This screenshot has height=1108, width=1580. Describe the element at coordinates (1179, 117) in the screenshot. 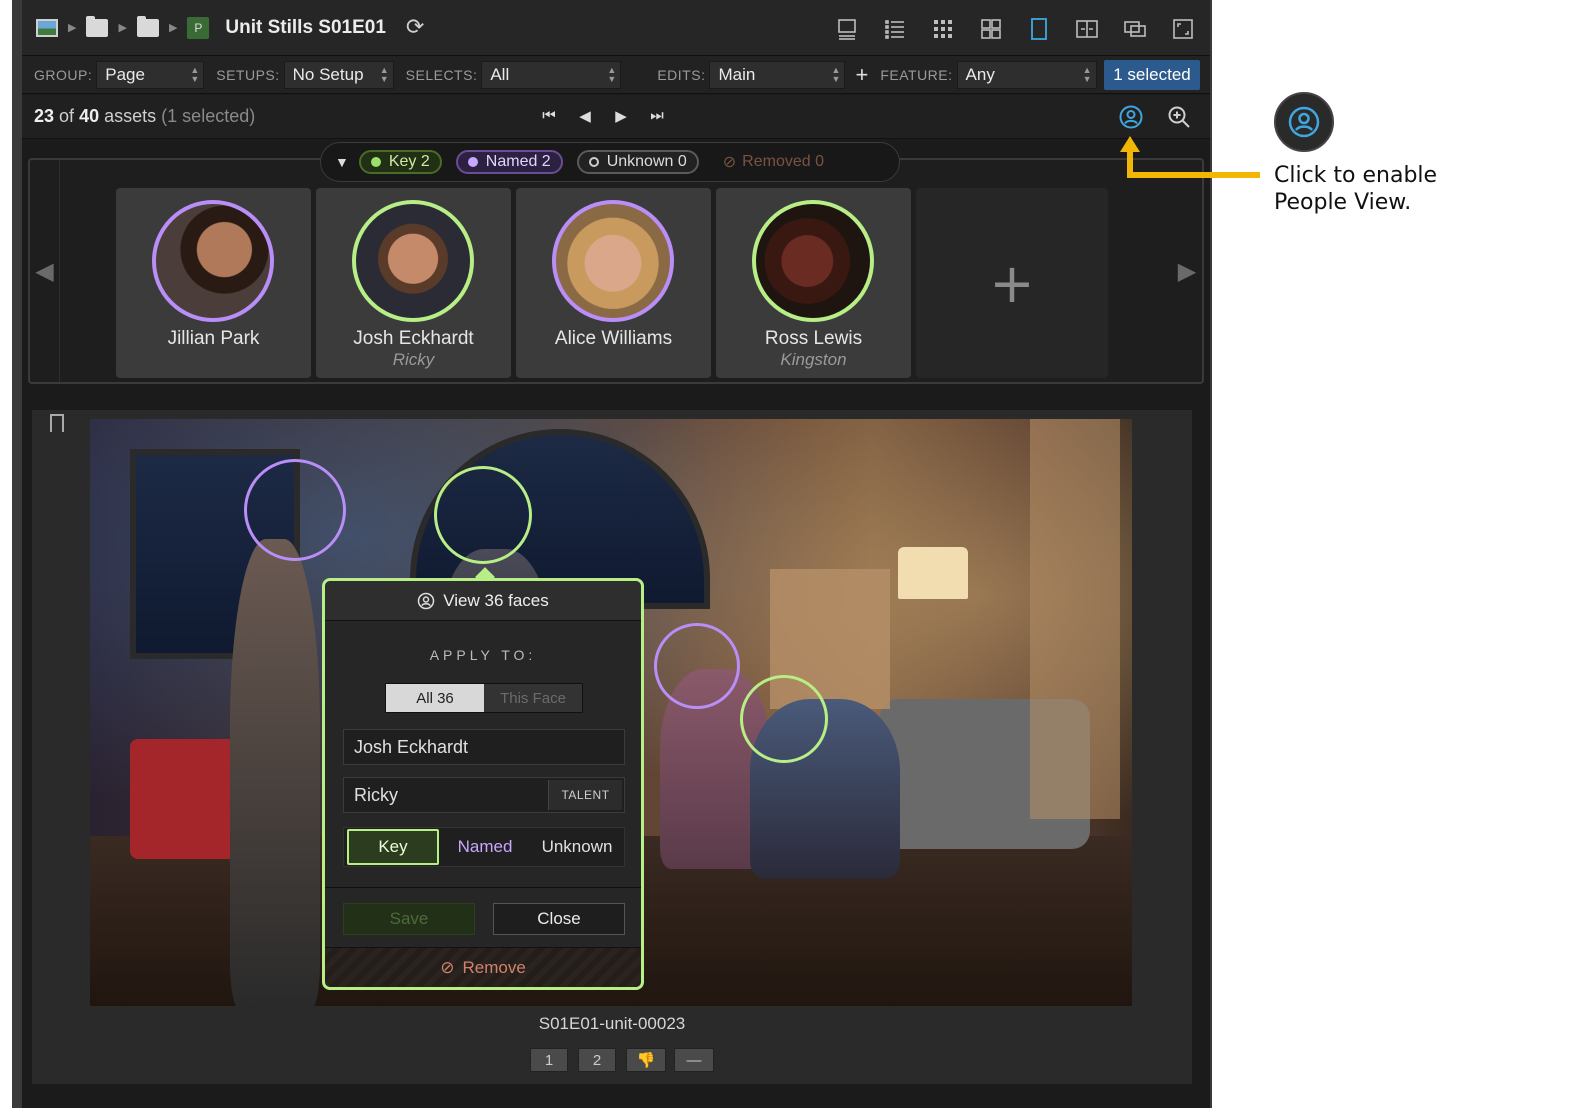

I see `zoom-in-icon` at that location.